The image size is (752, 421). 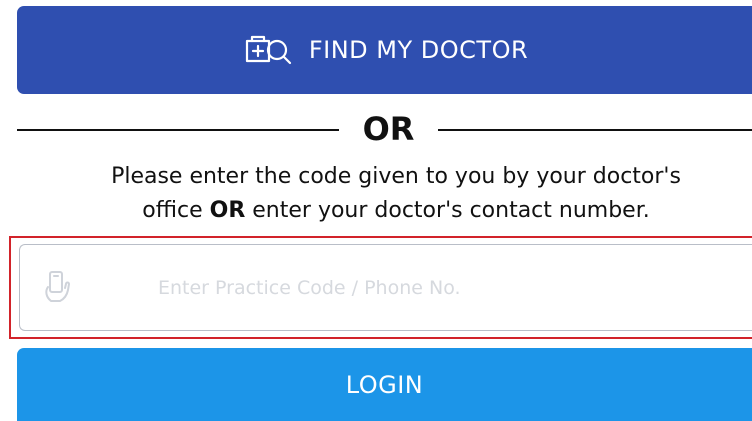 I want to click on or-divider-text: OR, so click(x=388, y=129).